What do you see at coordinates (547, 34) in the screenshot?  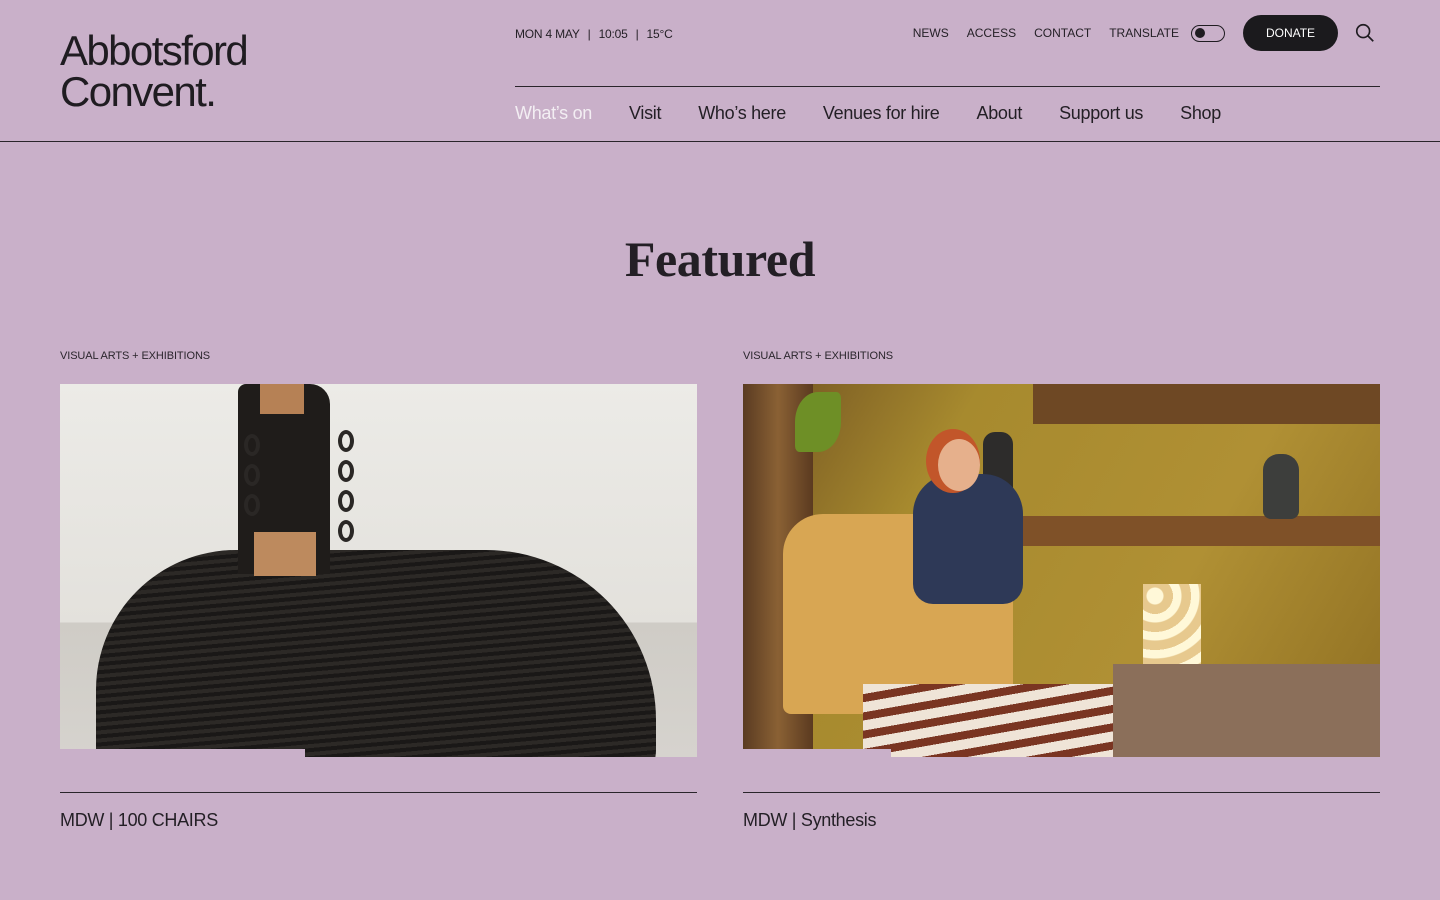 I see `date-text: MON 4 MAY` at bounding box center [547, 34].